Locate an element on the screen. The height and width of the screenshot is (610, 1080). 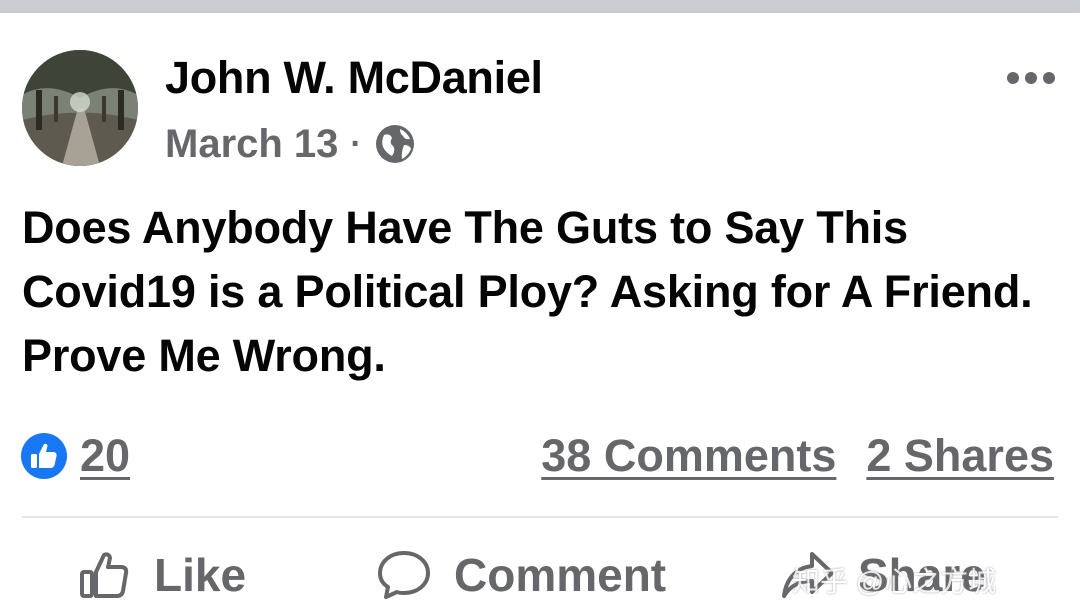
avatar is located at coordinates (80, 108).